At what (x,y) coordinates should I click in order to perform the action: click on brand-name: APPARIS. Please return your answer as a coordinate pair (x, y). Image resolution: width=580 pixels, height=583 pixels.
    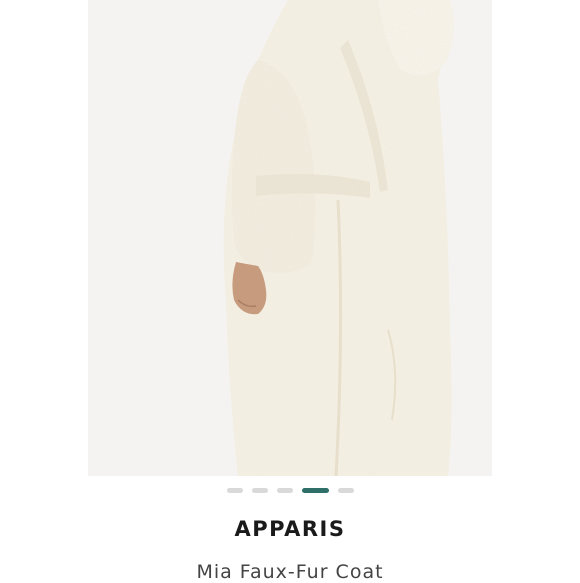
    Looking at the image, I should click on (290, 529).